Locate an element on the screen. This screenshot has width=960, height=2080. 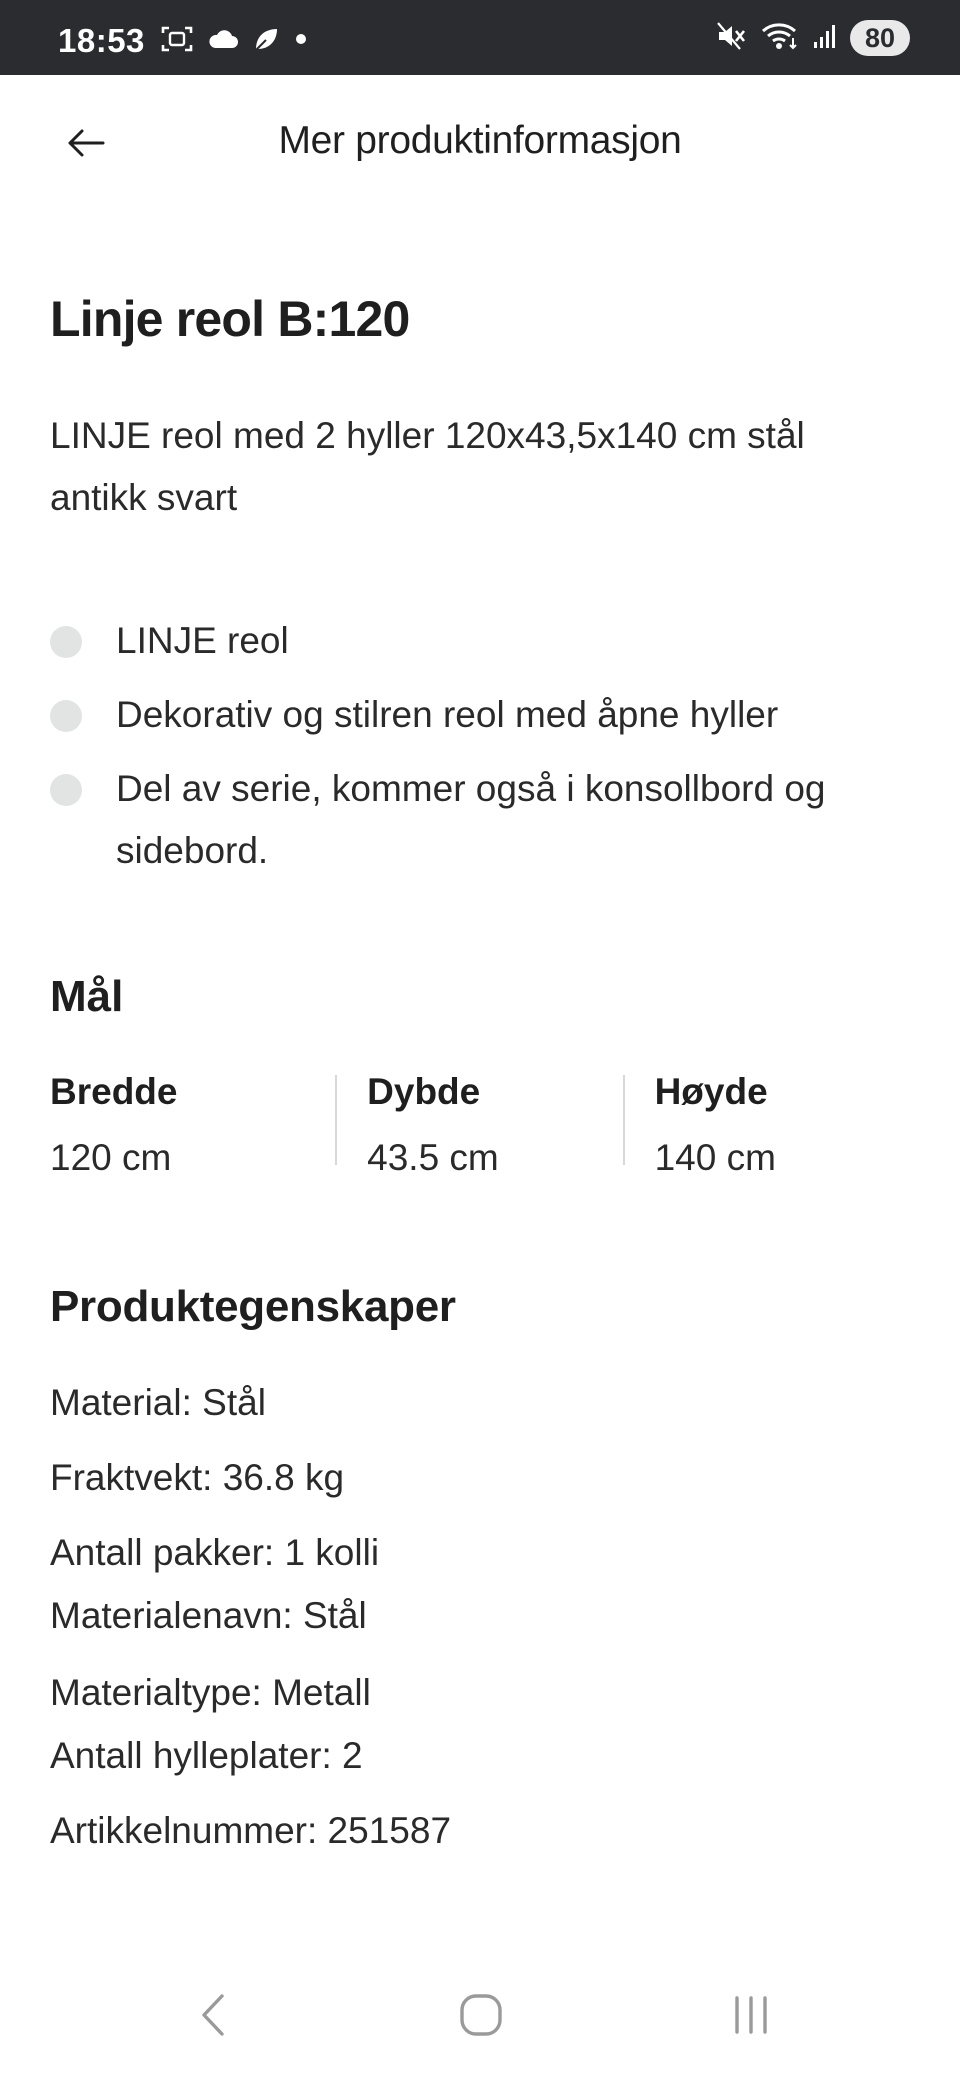
mute-icon is located at coordinates (732, 38).